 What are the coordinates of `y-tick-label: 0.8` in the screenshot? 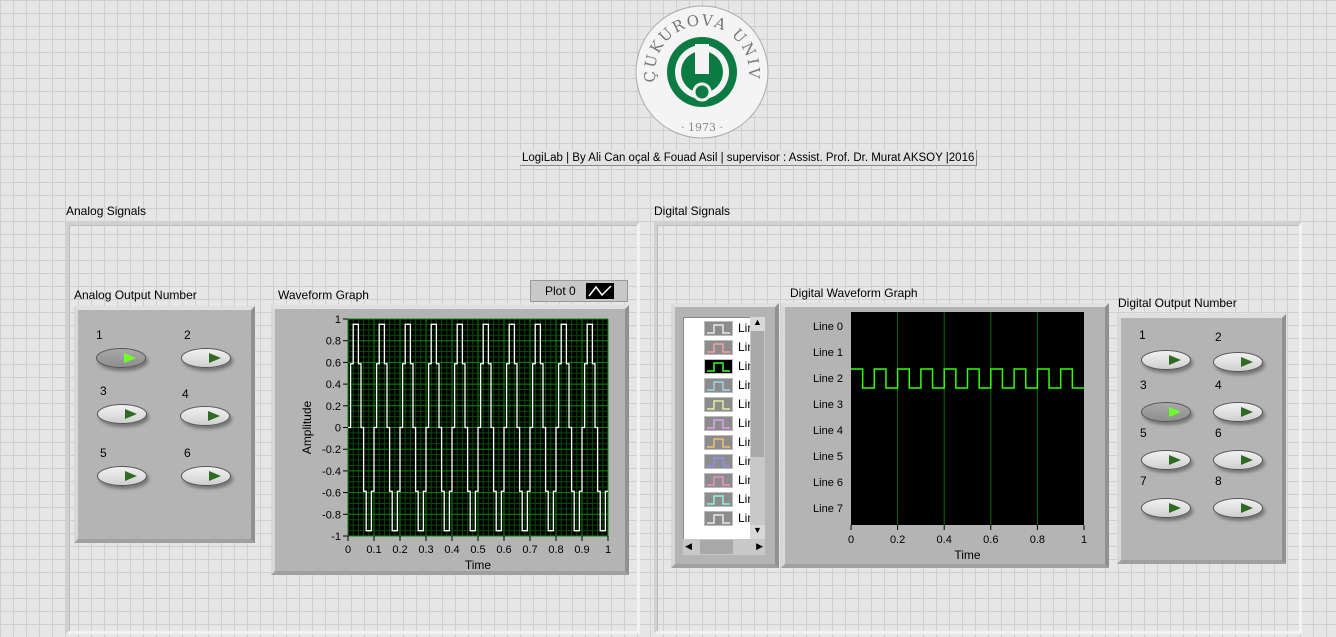 It's located at (333, 342).